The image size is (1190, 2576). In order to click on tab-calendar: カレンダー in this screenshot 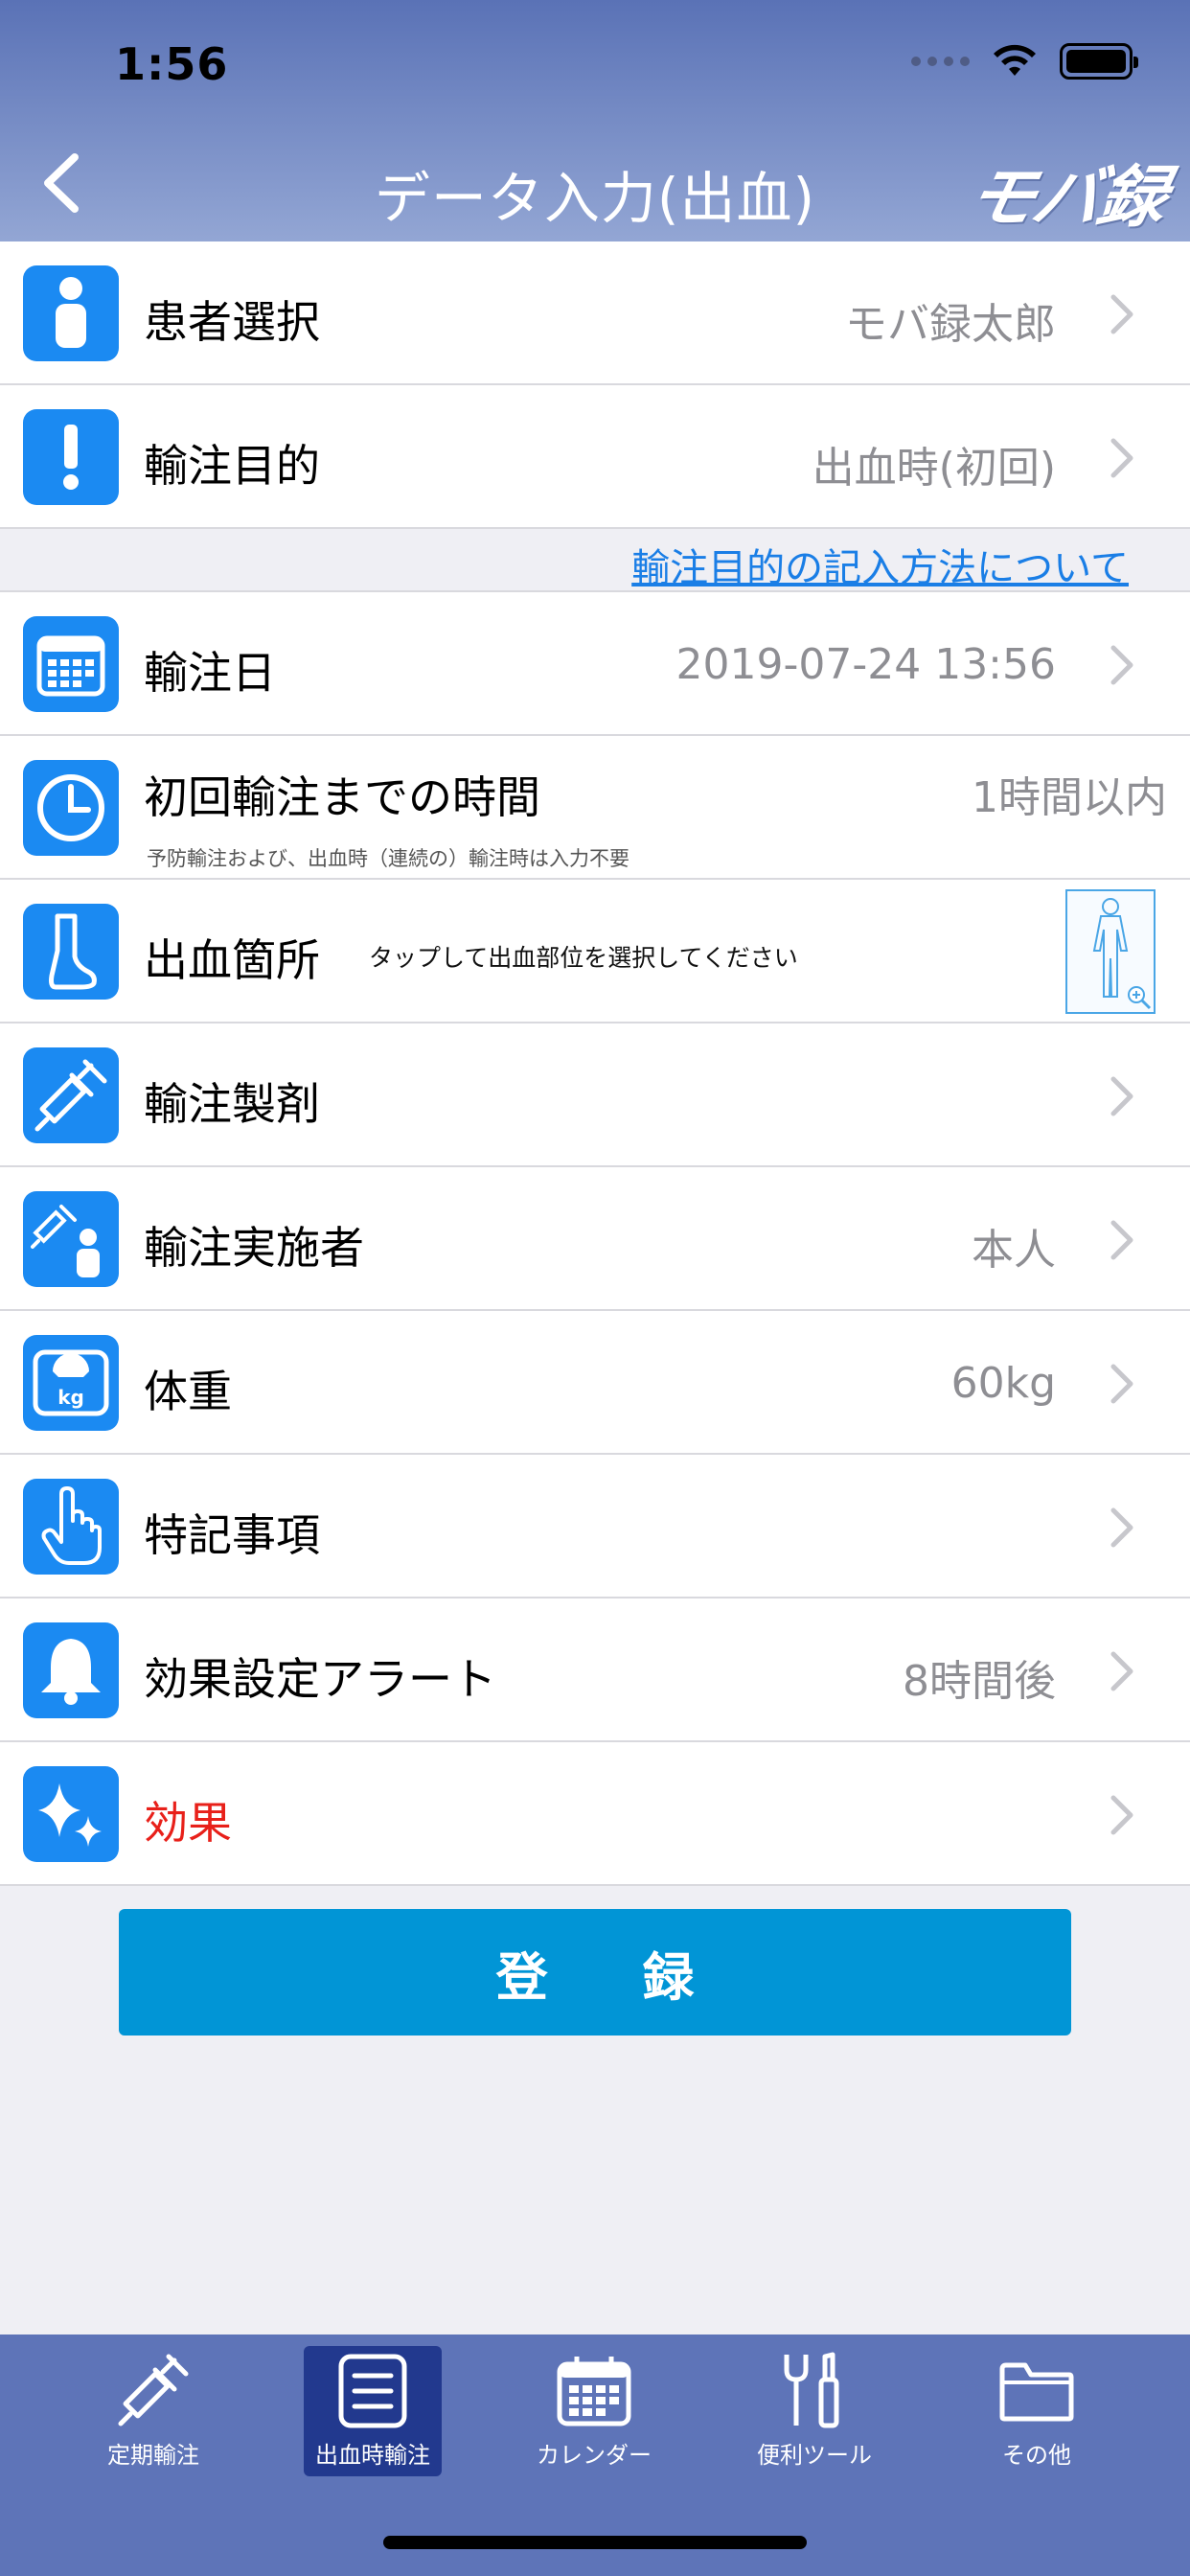, I will do `click(594, 2411)`.